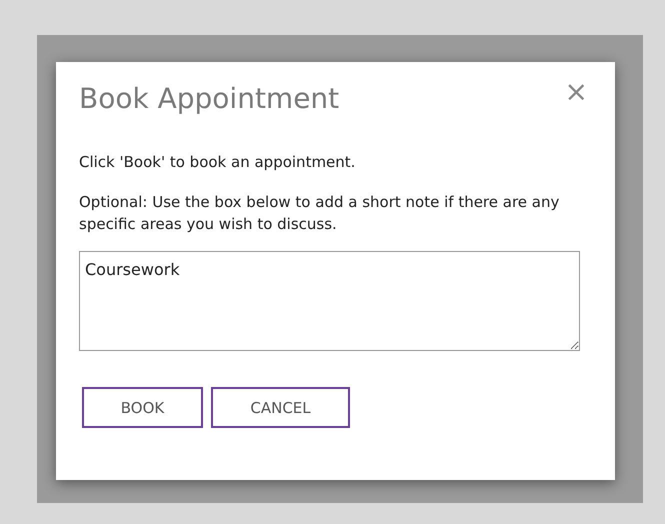 Image resolution: width=665 pixels, height=524 pixels. I want to click on dialog-title: Book Appointment, so click(209, 99).